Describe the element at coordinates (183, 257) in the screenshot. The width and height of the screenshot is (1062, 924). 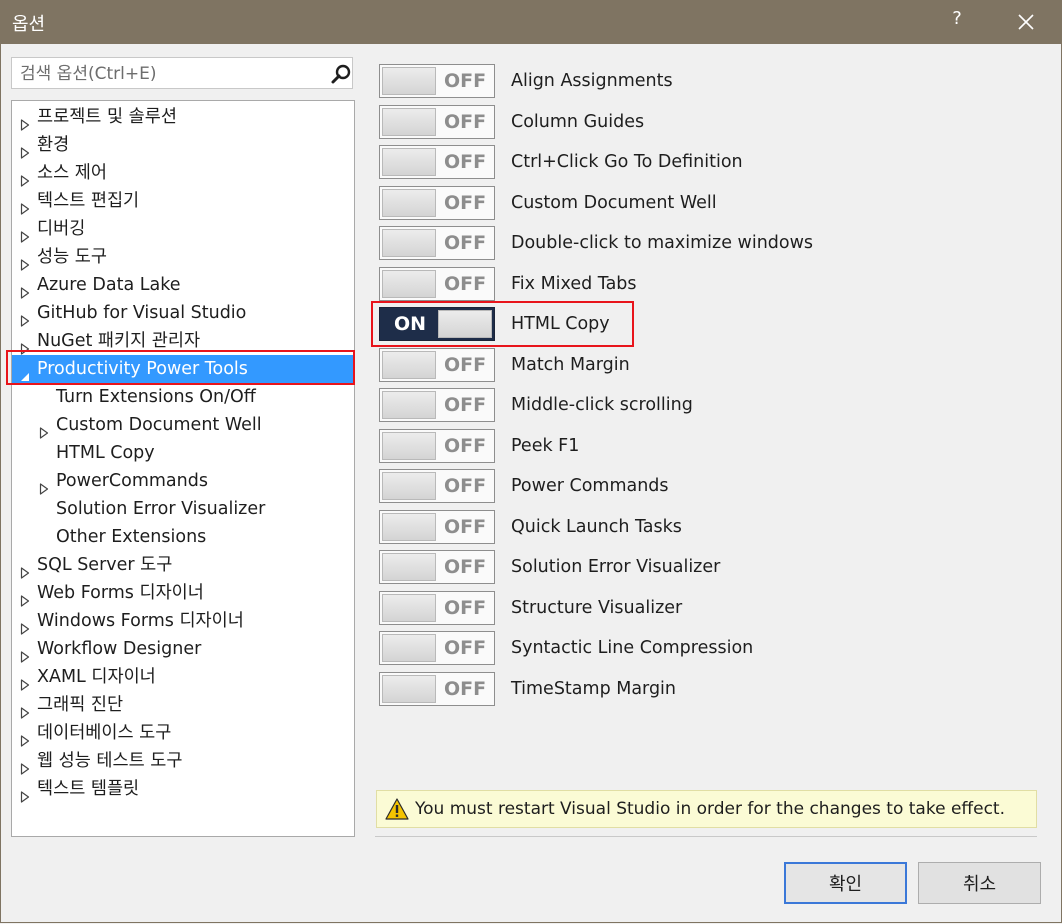
I see `tree-node: 성능 도구` at that location.